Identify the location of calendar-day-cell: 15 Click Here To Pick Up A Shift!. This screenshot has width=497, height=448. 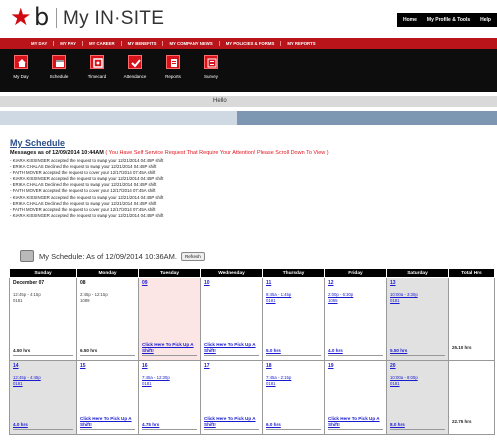
(107, 397).